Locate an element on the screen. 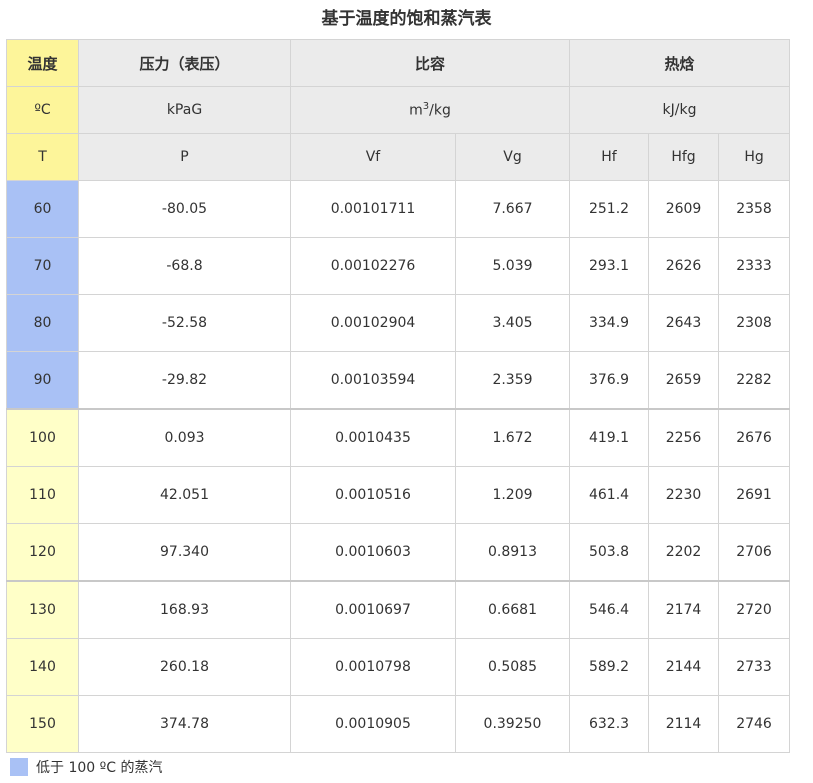  cell-T: 140 is located at coordinates (42, 667).